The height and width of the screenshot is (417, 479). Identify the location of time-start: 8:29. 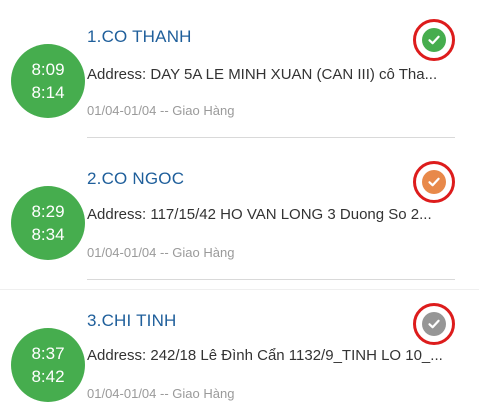
(48, 211).